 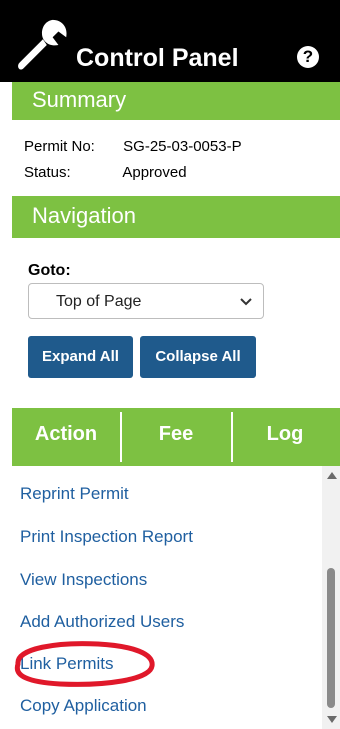 I want to click on tab-action: Action, so click(x=66, y=437).